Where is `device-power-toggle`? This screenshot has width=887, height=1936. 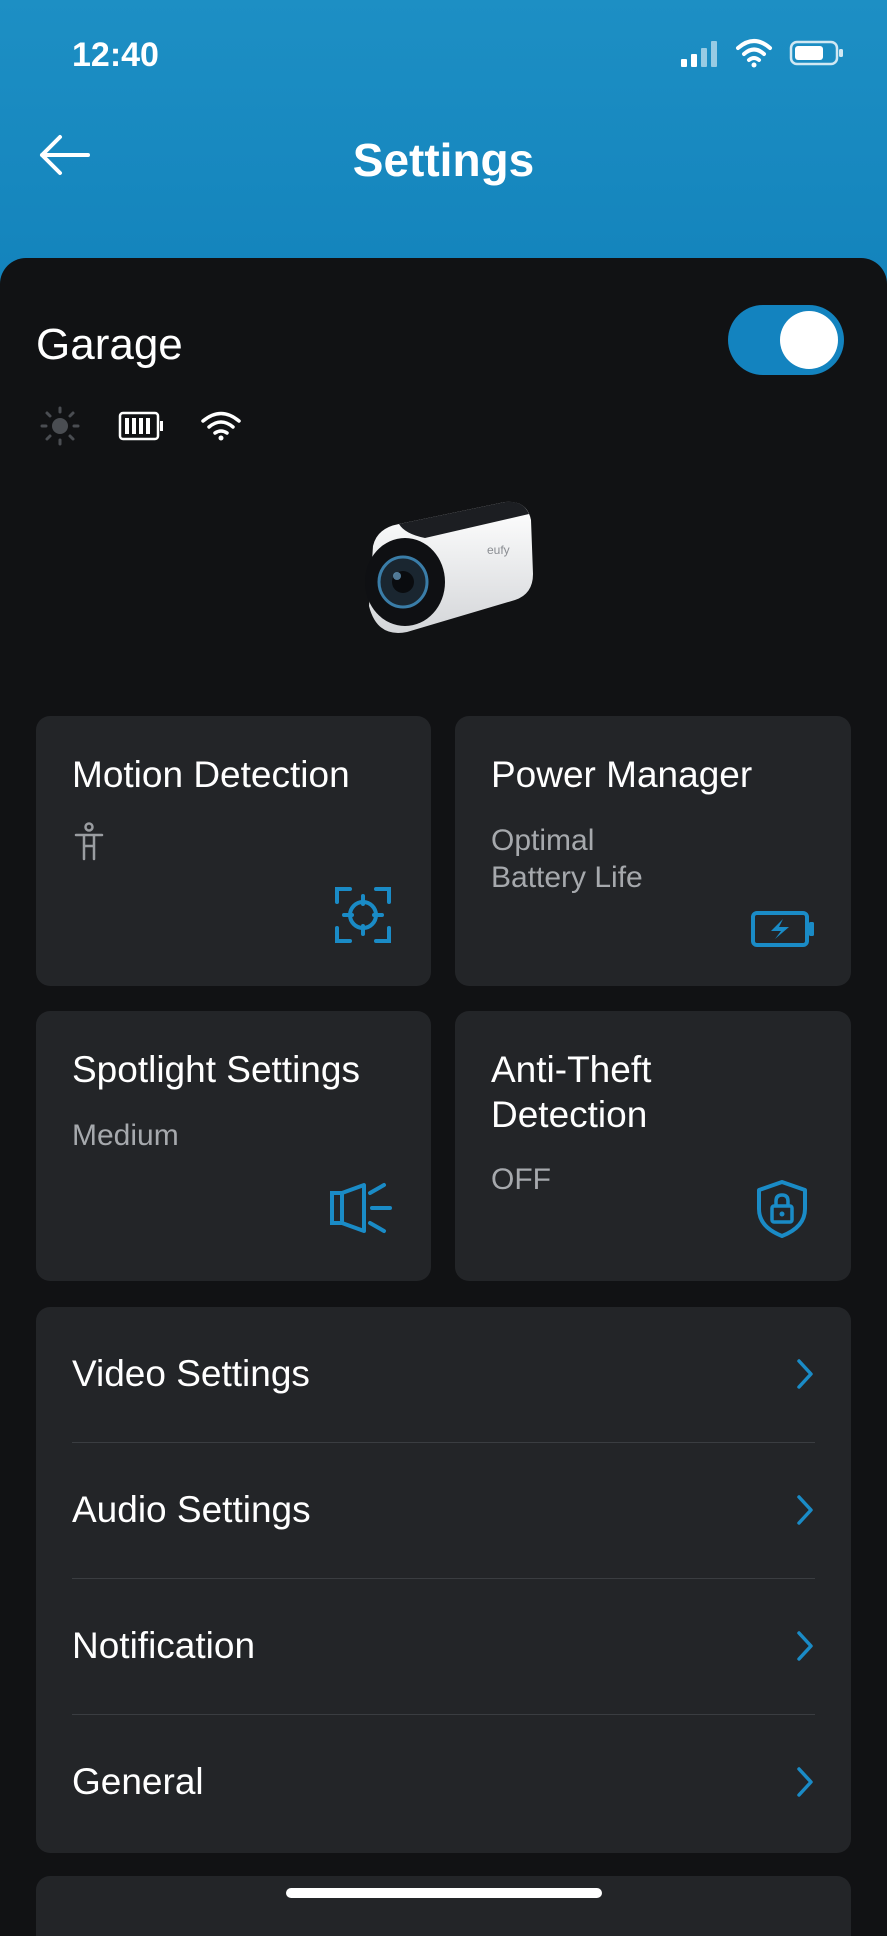
device-power-toggle is located at coordinates (786, 340).